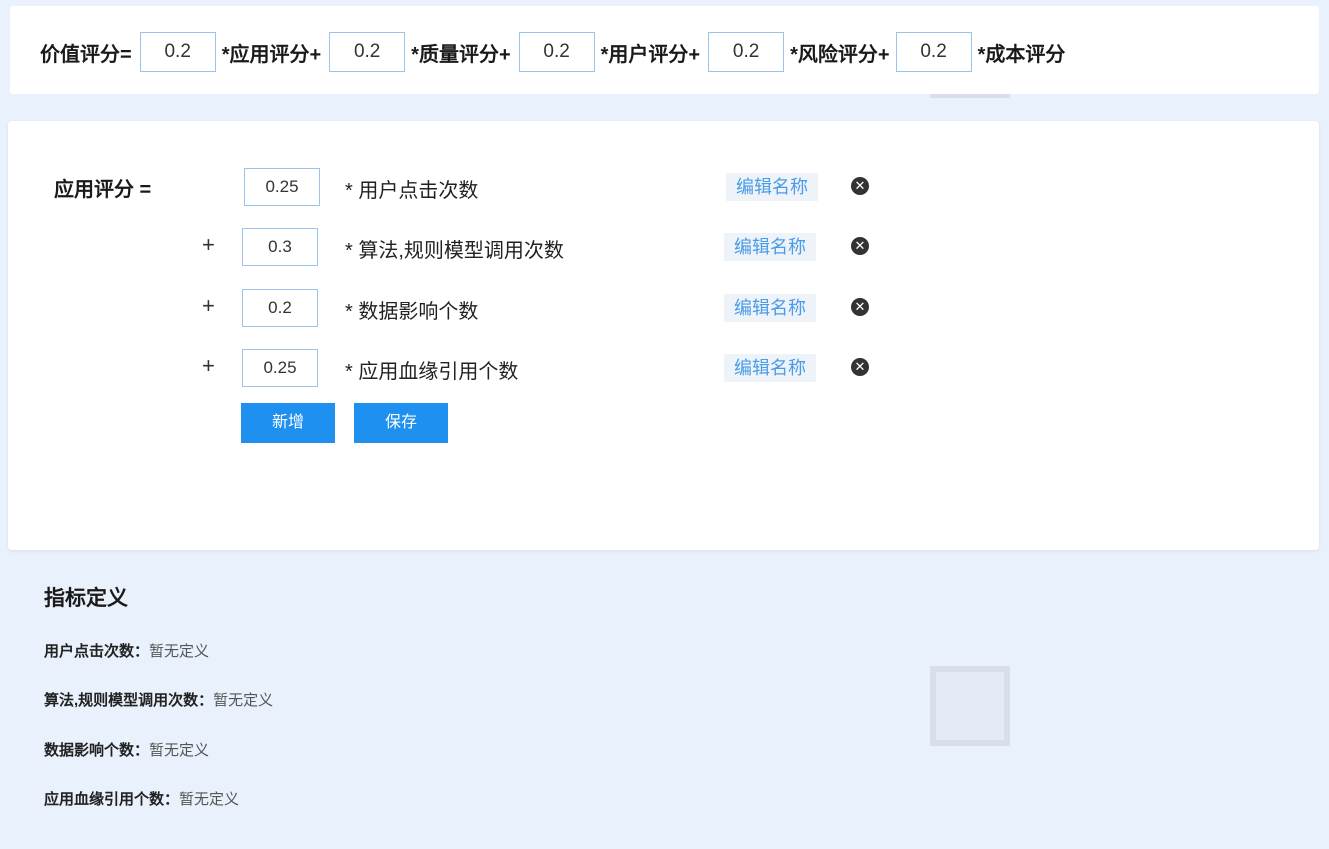 The width and height of the screenshot is (1329, 849). Describe the element at coordinates (746, 52) in the screenshot. I see `risk-score-weight-input` at that location.